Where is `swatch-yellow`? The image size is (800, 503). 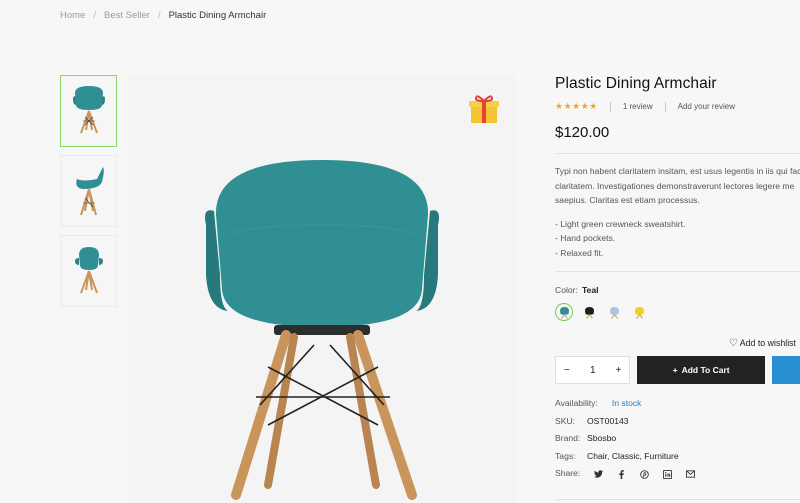 swatch-yellow is located at coordinates (639, 312).